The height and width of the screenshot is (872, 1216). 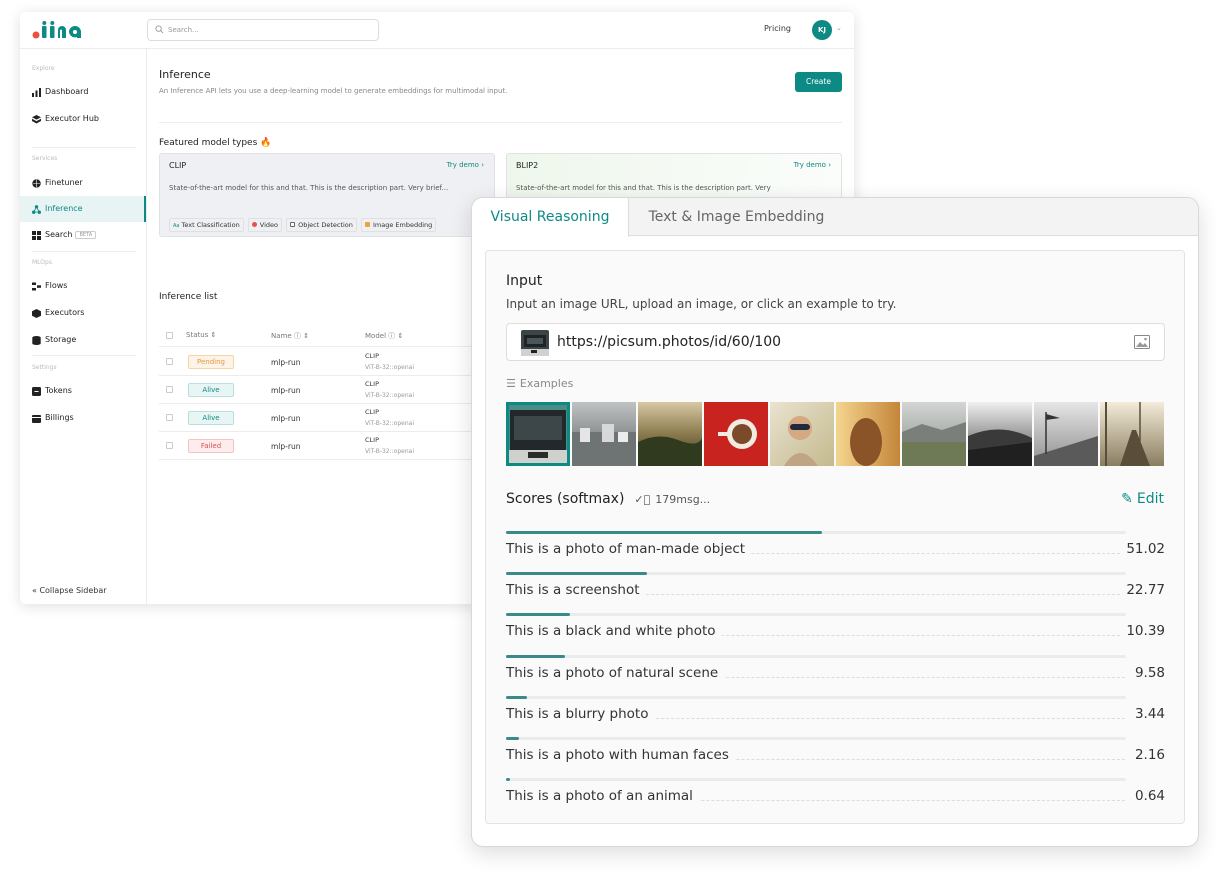 What do you see at coordinates (319, 446) in the screenshot?
I see `table-row: Failed mlp-run CLIP ViT-B-32::openai` at bounding box center [319, 446].